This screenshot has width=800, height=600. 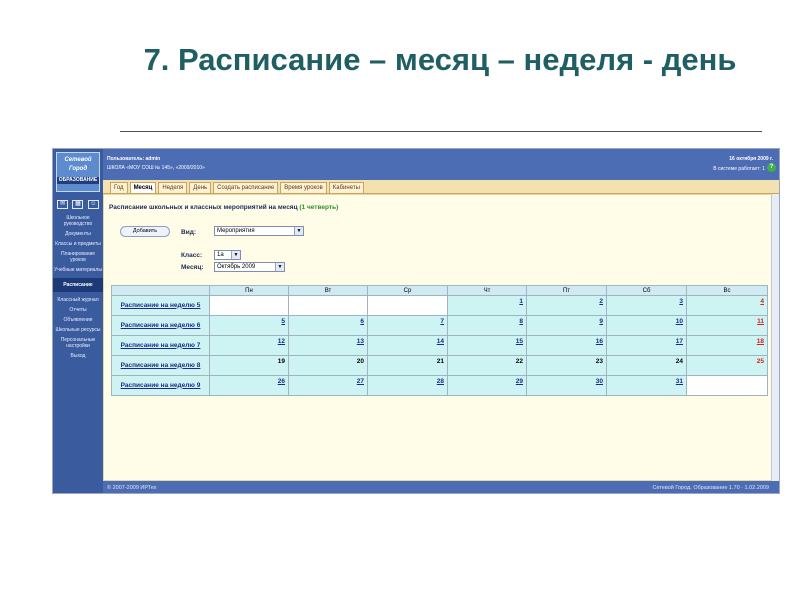 What do you see at coordinates (440, 381) in the screenshot?
I see `day-number: 28` at bounding box center [440, 381].